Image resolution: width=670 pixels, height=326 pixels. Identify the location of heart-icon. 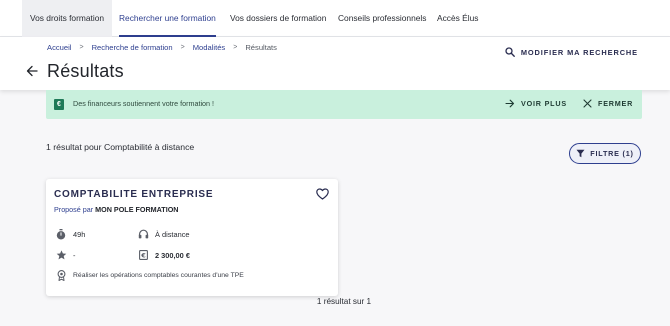
(322, 194).